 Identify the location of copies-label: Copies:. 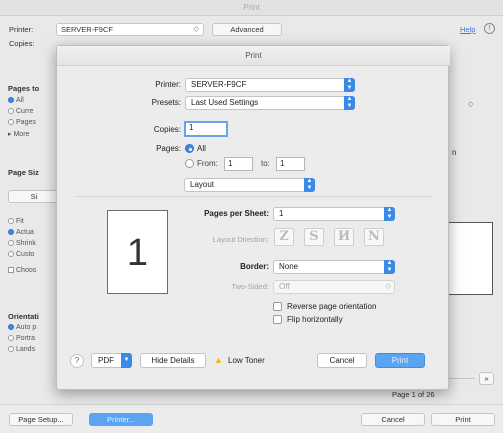
(167, 129).